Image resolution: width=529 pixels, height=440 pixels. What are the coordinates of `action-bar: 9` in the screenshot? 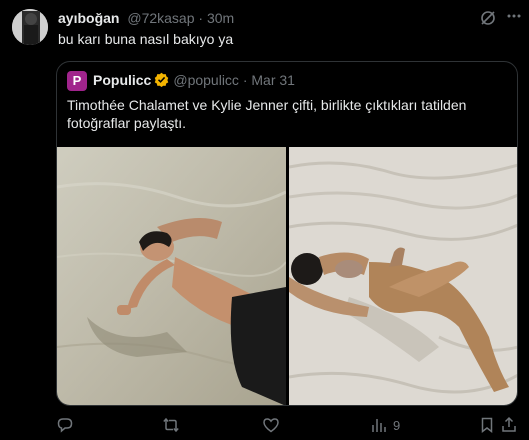 It's located at (287, 425).